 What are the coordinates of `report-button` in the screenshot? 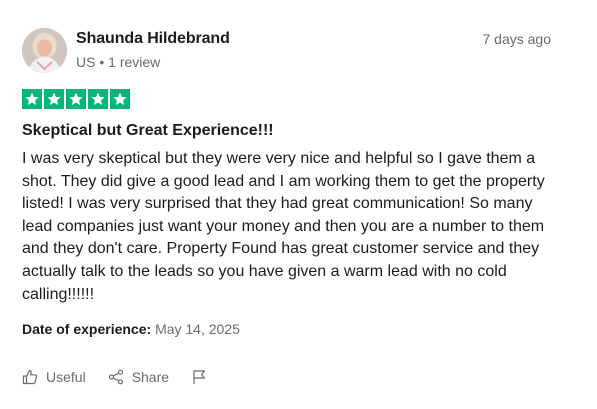 It's located at (199, 377).